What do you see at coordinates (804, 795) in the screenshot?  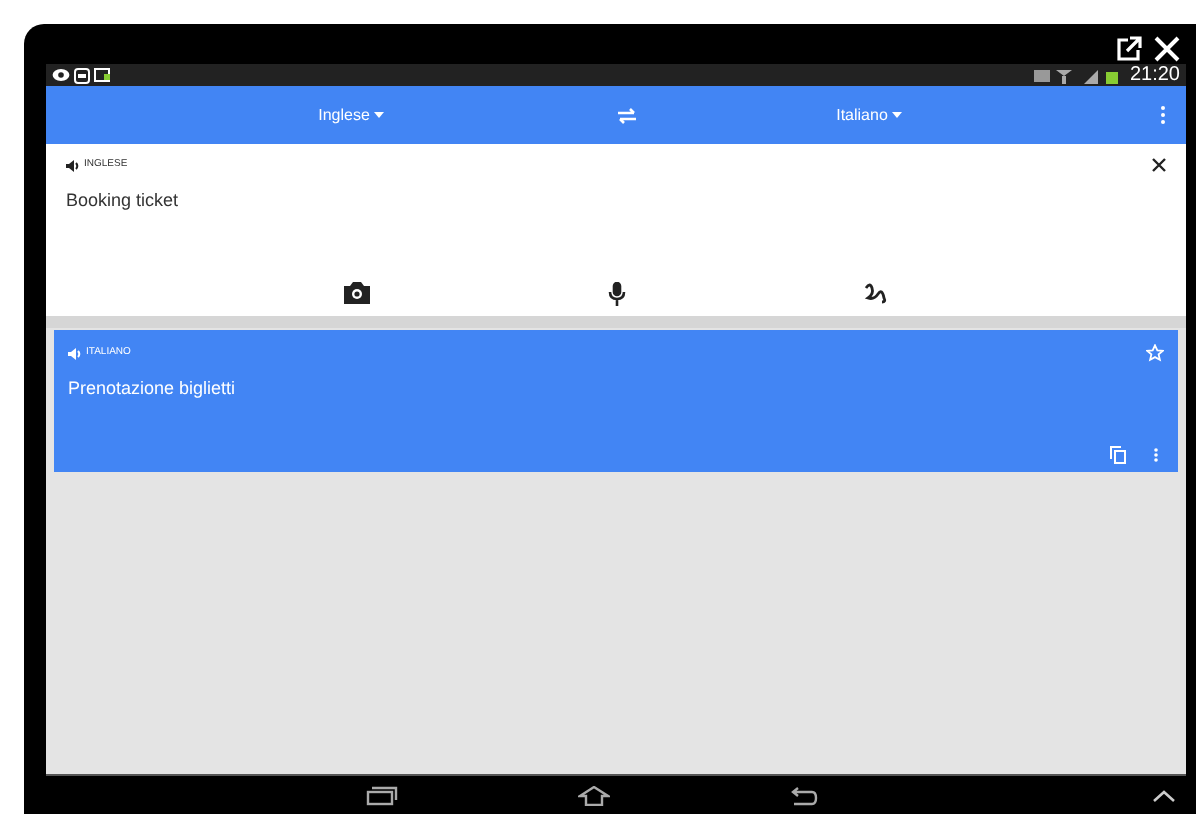 I see `back-icon` at bounding box center [804, 795].